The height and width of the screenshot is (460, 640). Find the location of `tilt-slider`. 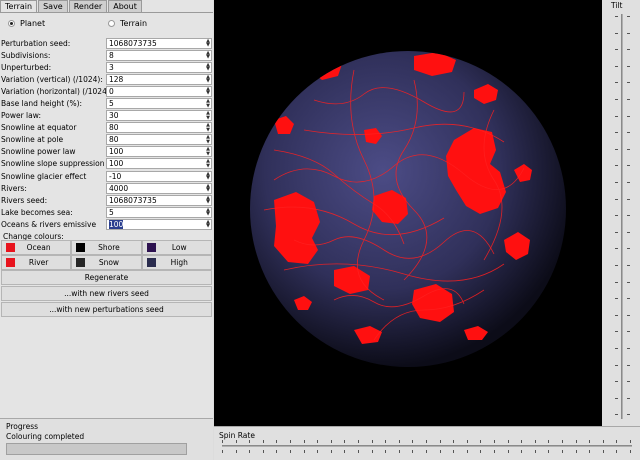

tilt-slider is located at coordinates (622, 216).